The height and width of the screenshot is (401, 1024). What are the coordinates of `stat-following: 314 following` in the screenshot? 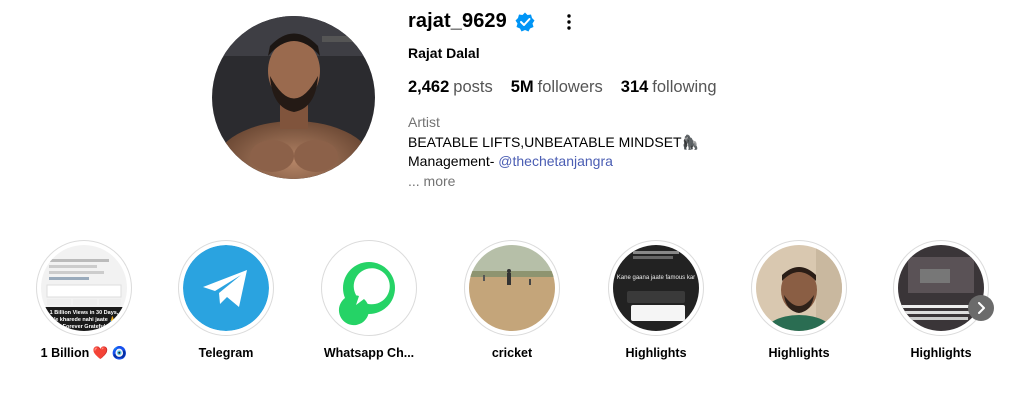 It's located at (669, 87).